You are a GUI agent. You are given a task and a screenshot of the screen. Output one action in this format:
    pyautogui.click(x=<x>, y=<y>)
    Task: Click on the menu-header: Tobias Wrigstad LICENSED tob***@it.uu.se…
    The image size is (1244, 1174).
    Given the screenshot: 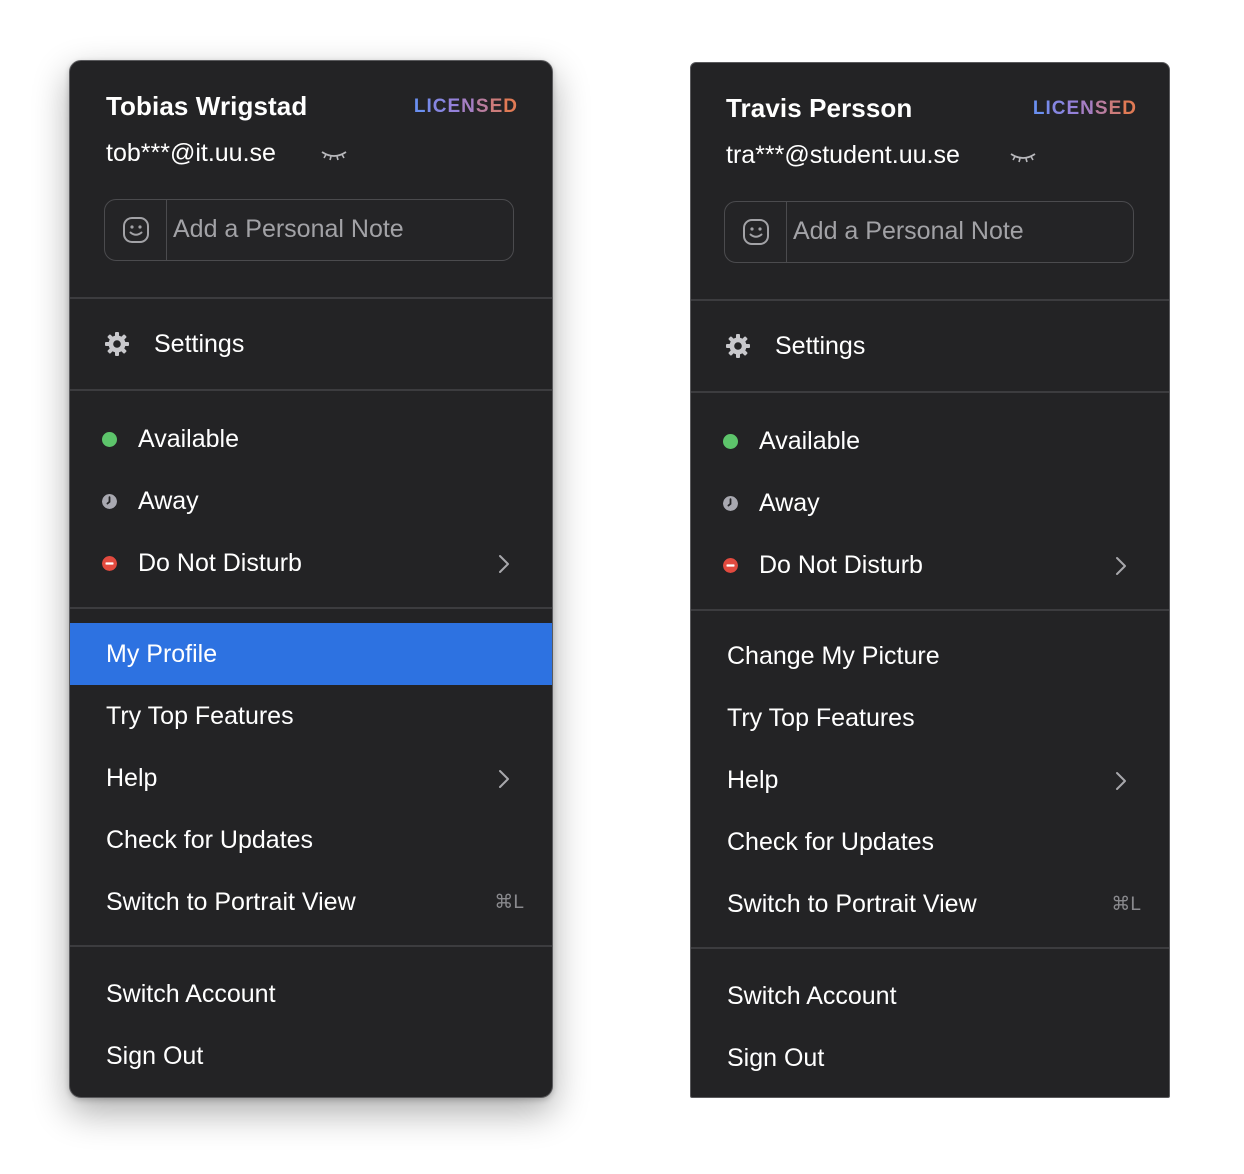 What is the action you would take?
    pyautogui.click(x=311, y=179)
    